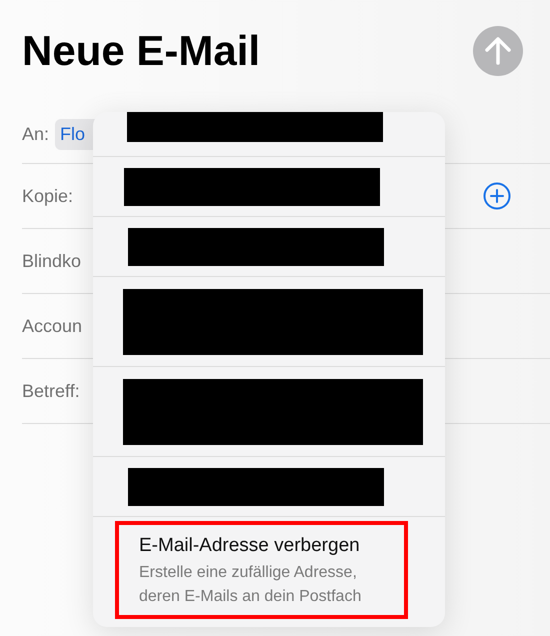 This screenshot has width=550, height=636. I want to click on option-title: E-Mail-Adresse verbergen, so click(250, 546).